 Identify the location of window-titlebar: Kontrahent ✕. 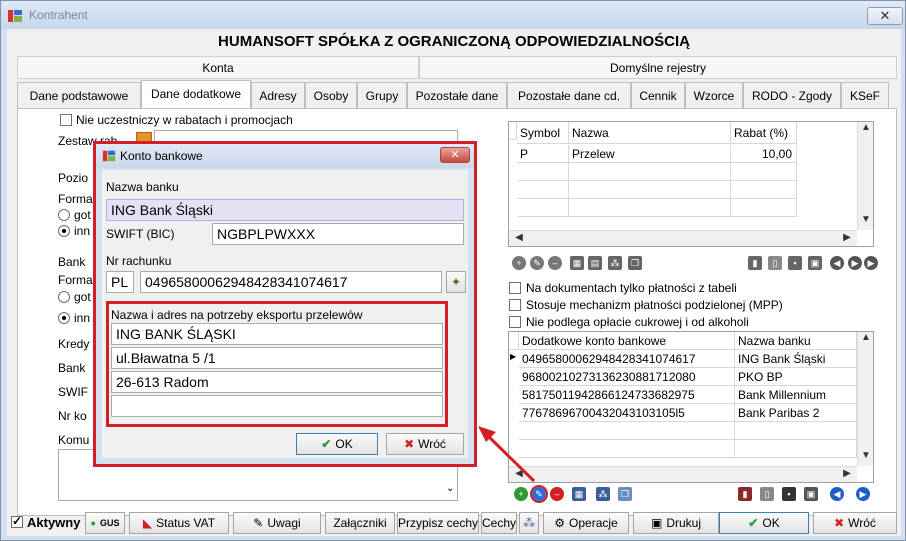
(453, 15).